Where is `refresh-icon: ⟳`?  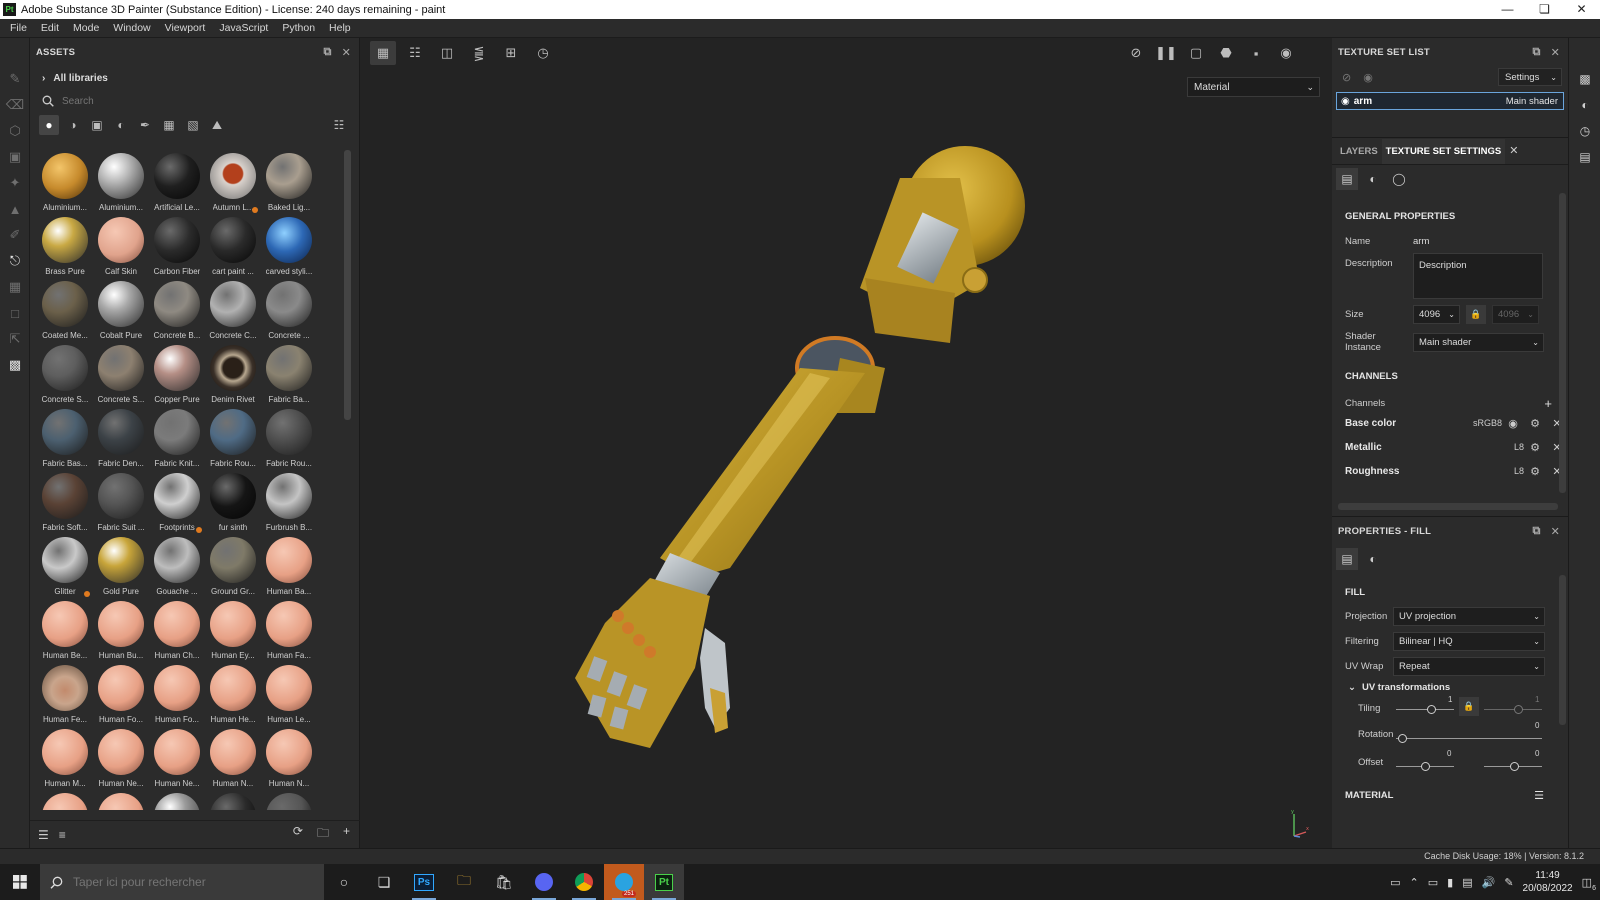 refresh-icon: ⟳ is located at coordinates (298, 834).